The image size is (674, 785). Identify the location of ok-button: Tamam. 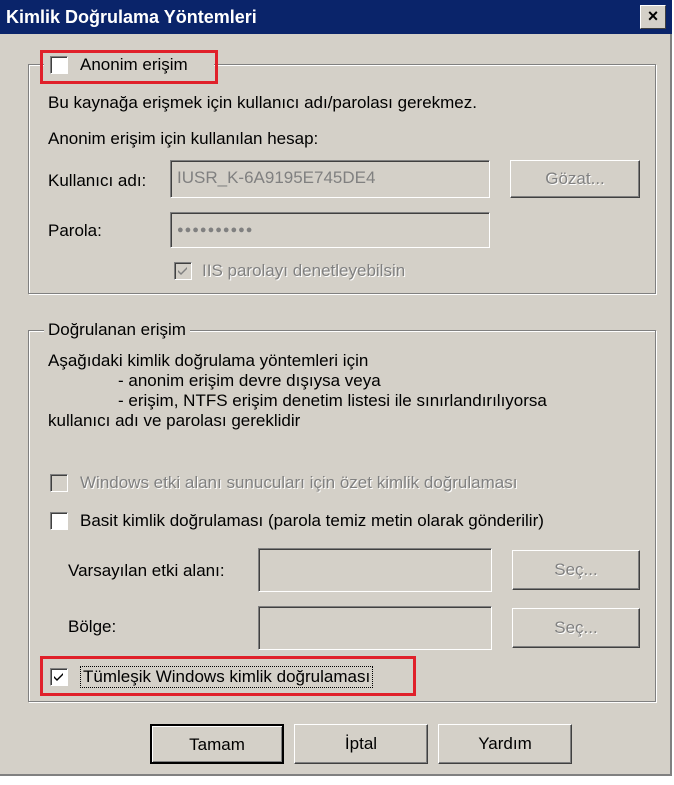
(217, 744).